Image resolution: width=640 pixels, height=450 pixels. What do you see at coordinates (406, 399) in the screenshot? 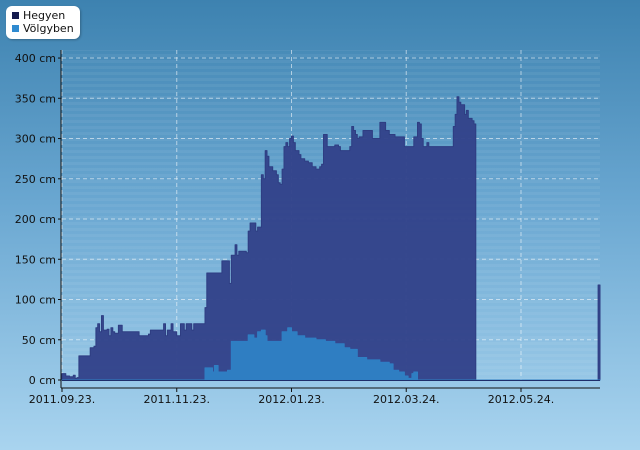
I see `x-tick-label-3: 2012.03.24.` at bounding box center [406, 399].